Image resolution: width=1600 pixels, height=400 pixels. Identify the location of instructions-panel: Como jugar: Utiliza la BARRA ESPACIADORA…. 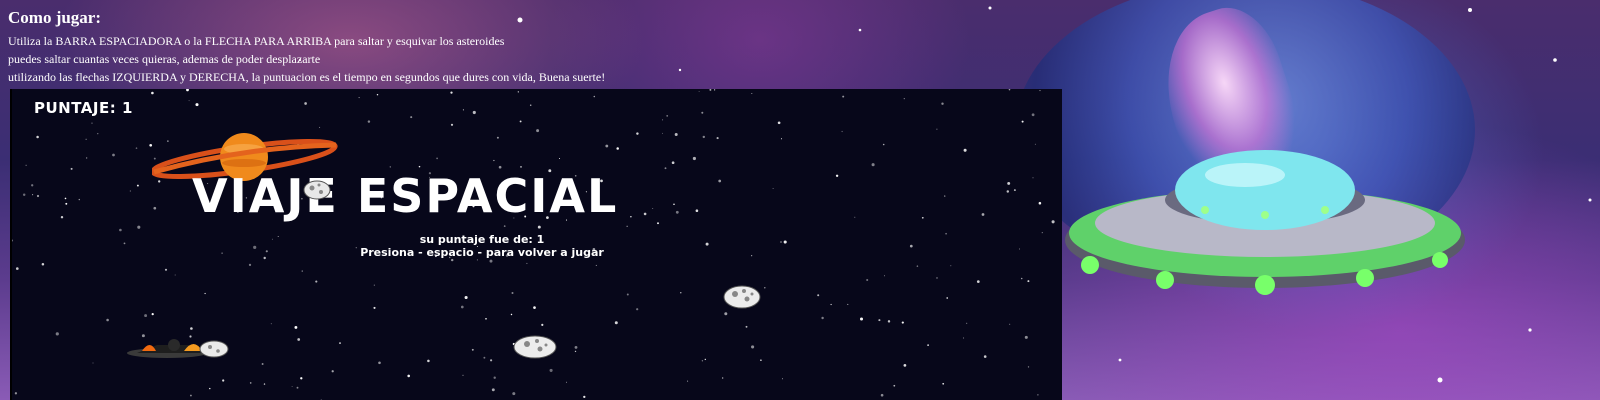
(306, 45).